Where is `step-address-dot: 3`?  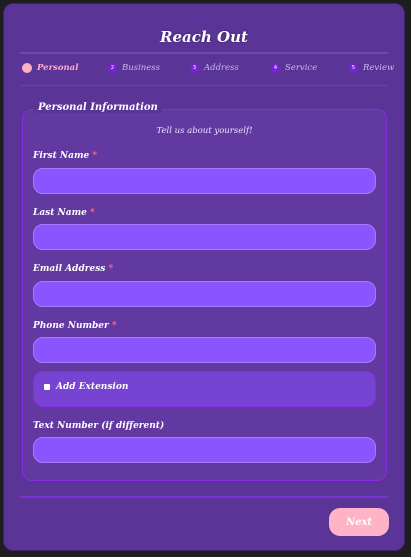
step-address-dot: 3 is located at coordinates (194, 68).